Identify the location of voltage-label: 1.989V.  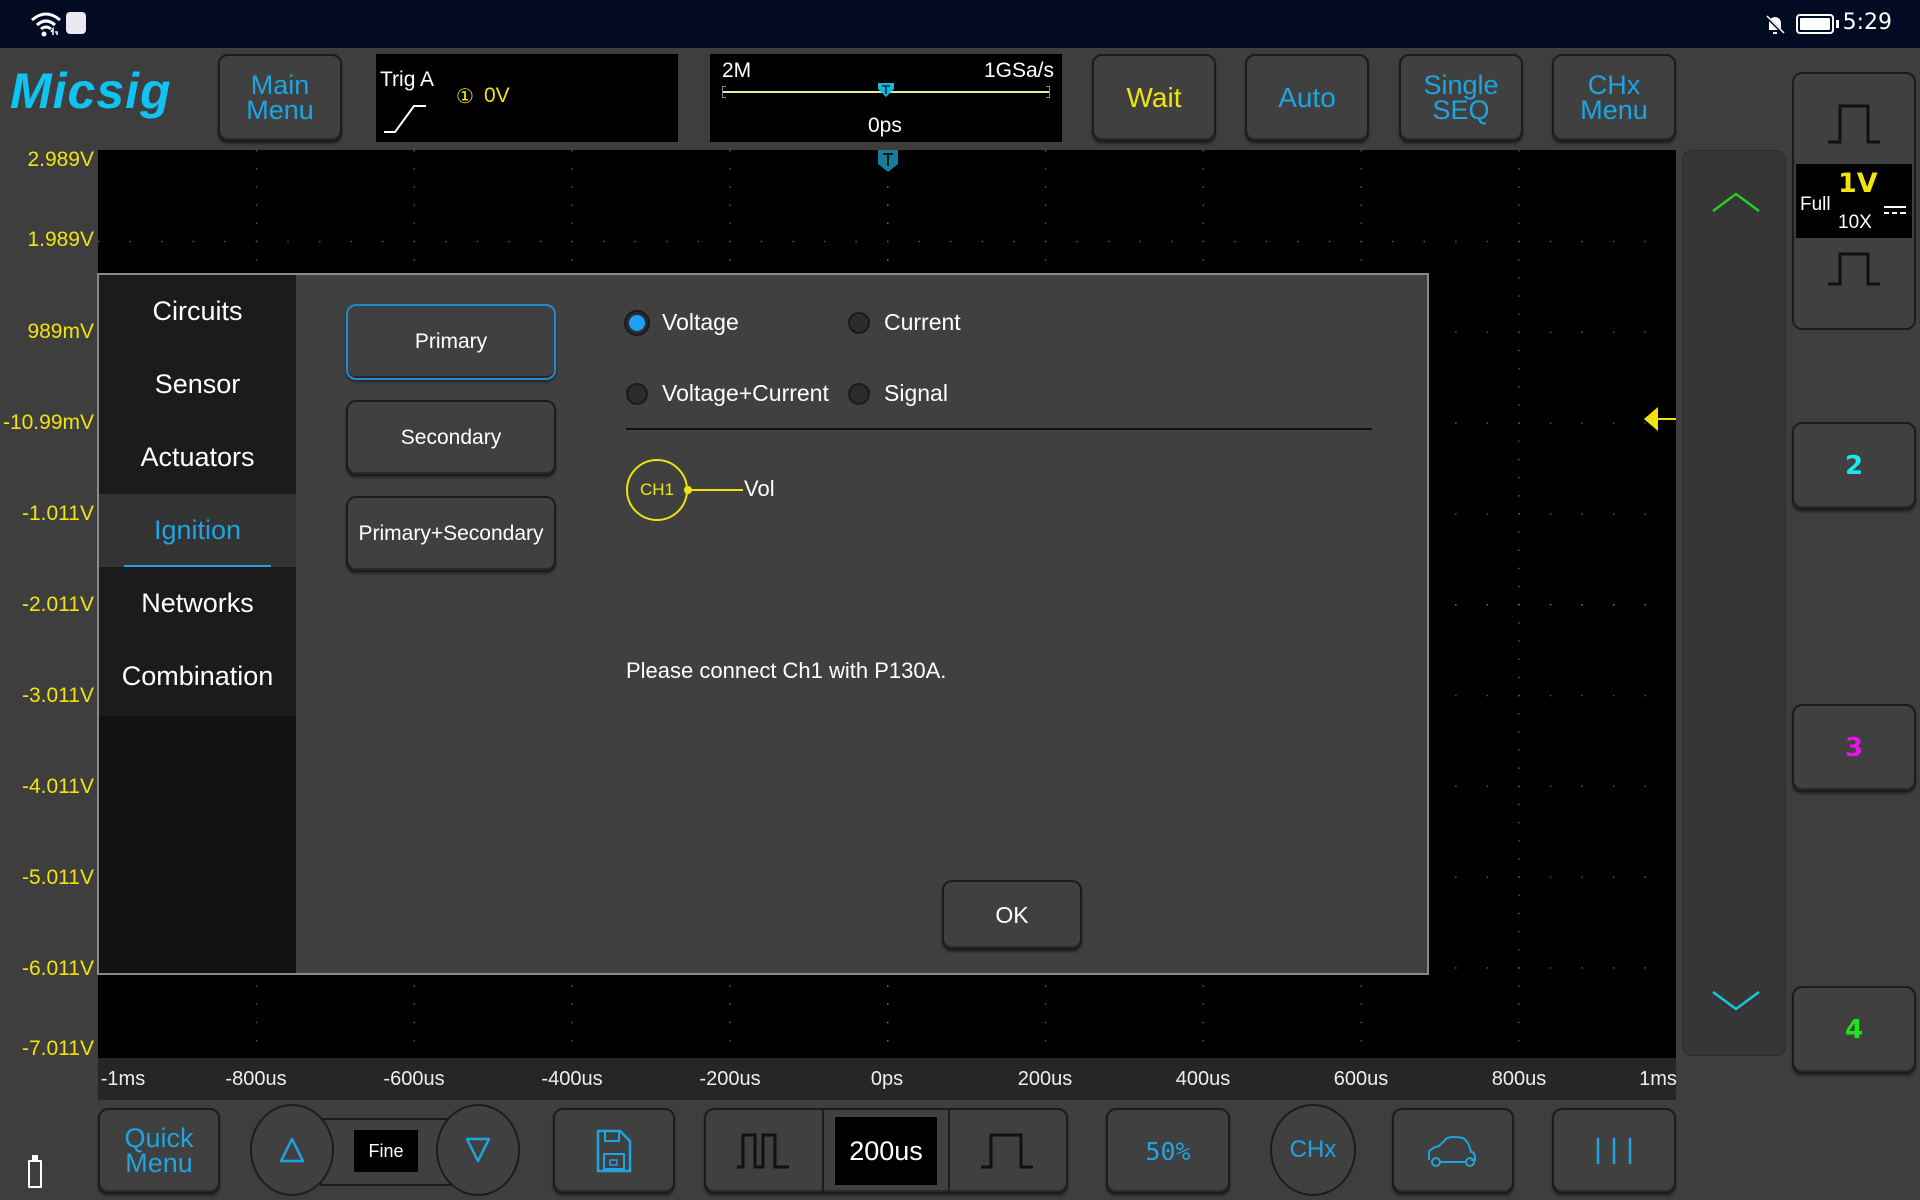
(60, 239).